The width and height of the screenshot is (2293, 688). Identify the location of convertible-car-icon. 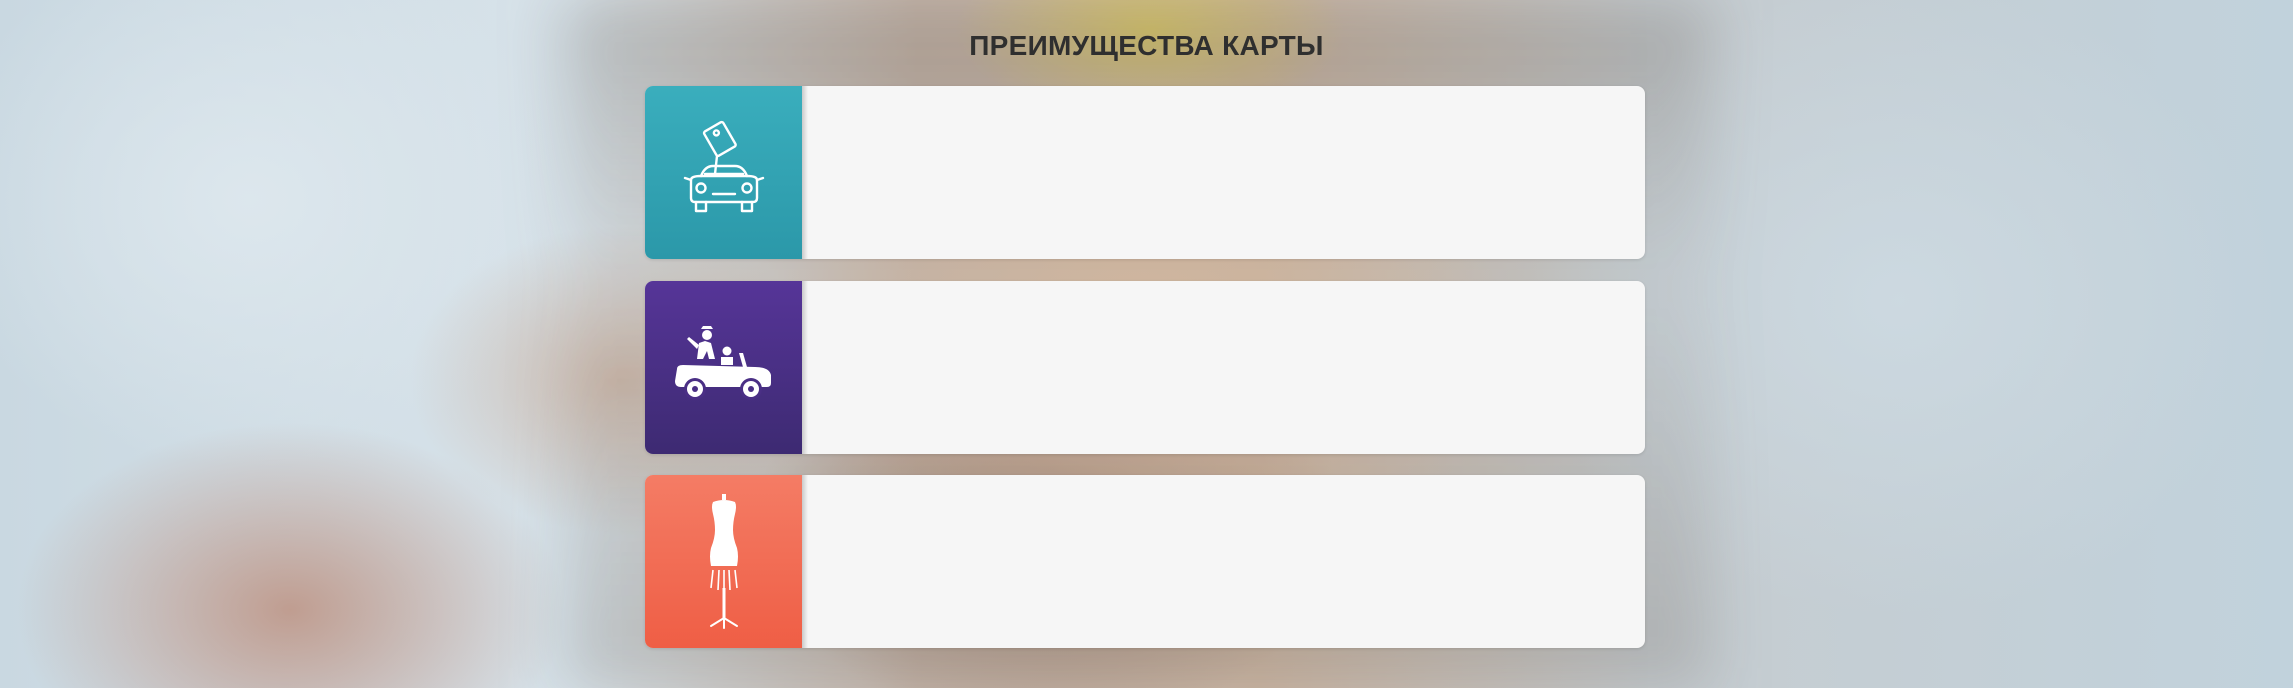
(726, 367).